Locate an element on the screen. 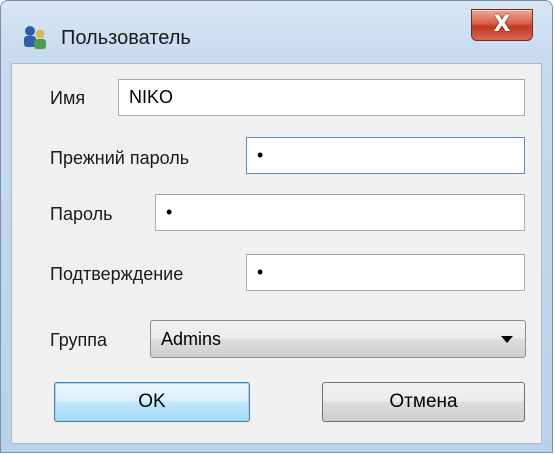 Image resolution: width=555 pixels, height=455 pixels. window-title: Пользователь is located at coordinates (126, 38).